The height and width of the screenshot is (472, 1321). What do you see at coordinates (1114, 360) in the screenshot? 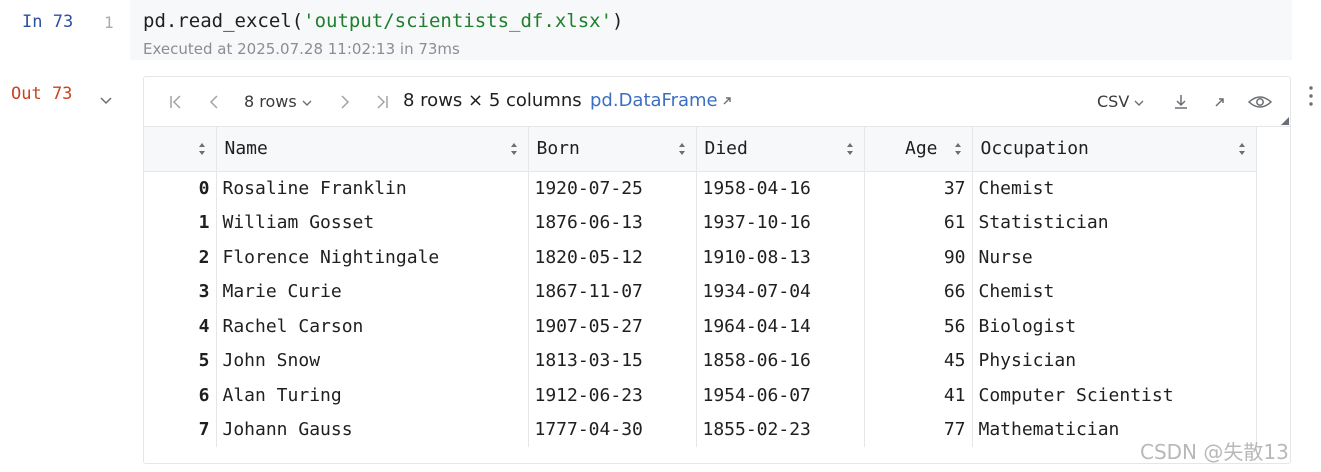
I see `cell-occupation: Physician` at bounding box center [1114, 360].